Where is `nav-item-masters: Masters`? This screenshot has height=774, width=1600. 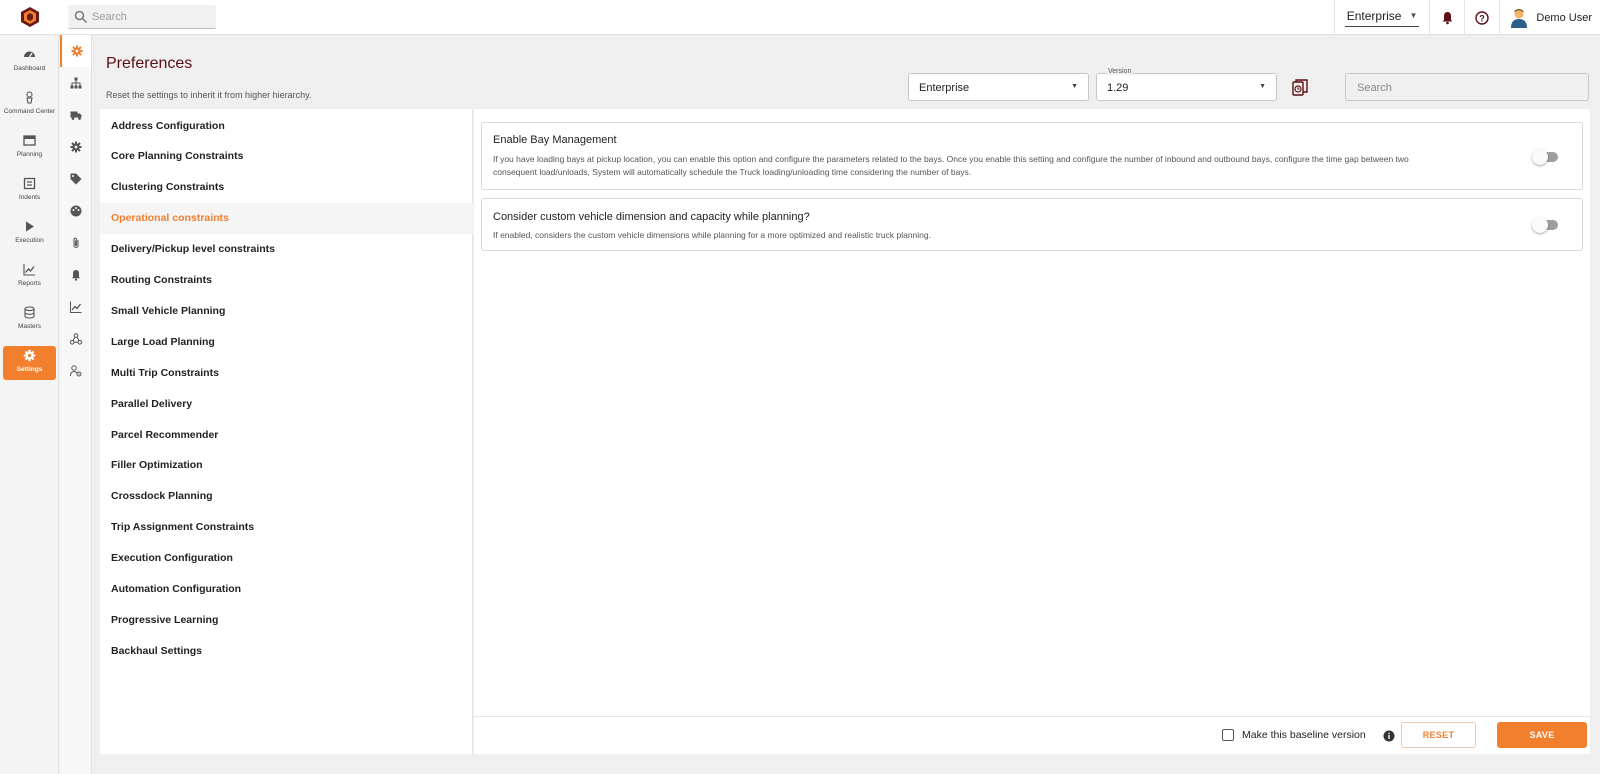 nav-item-masters: Masters is located at coordinates (29, 320).